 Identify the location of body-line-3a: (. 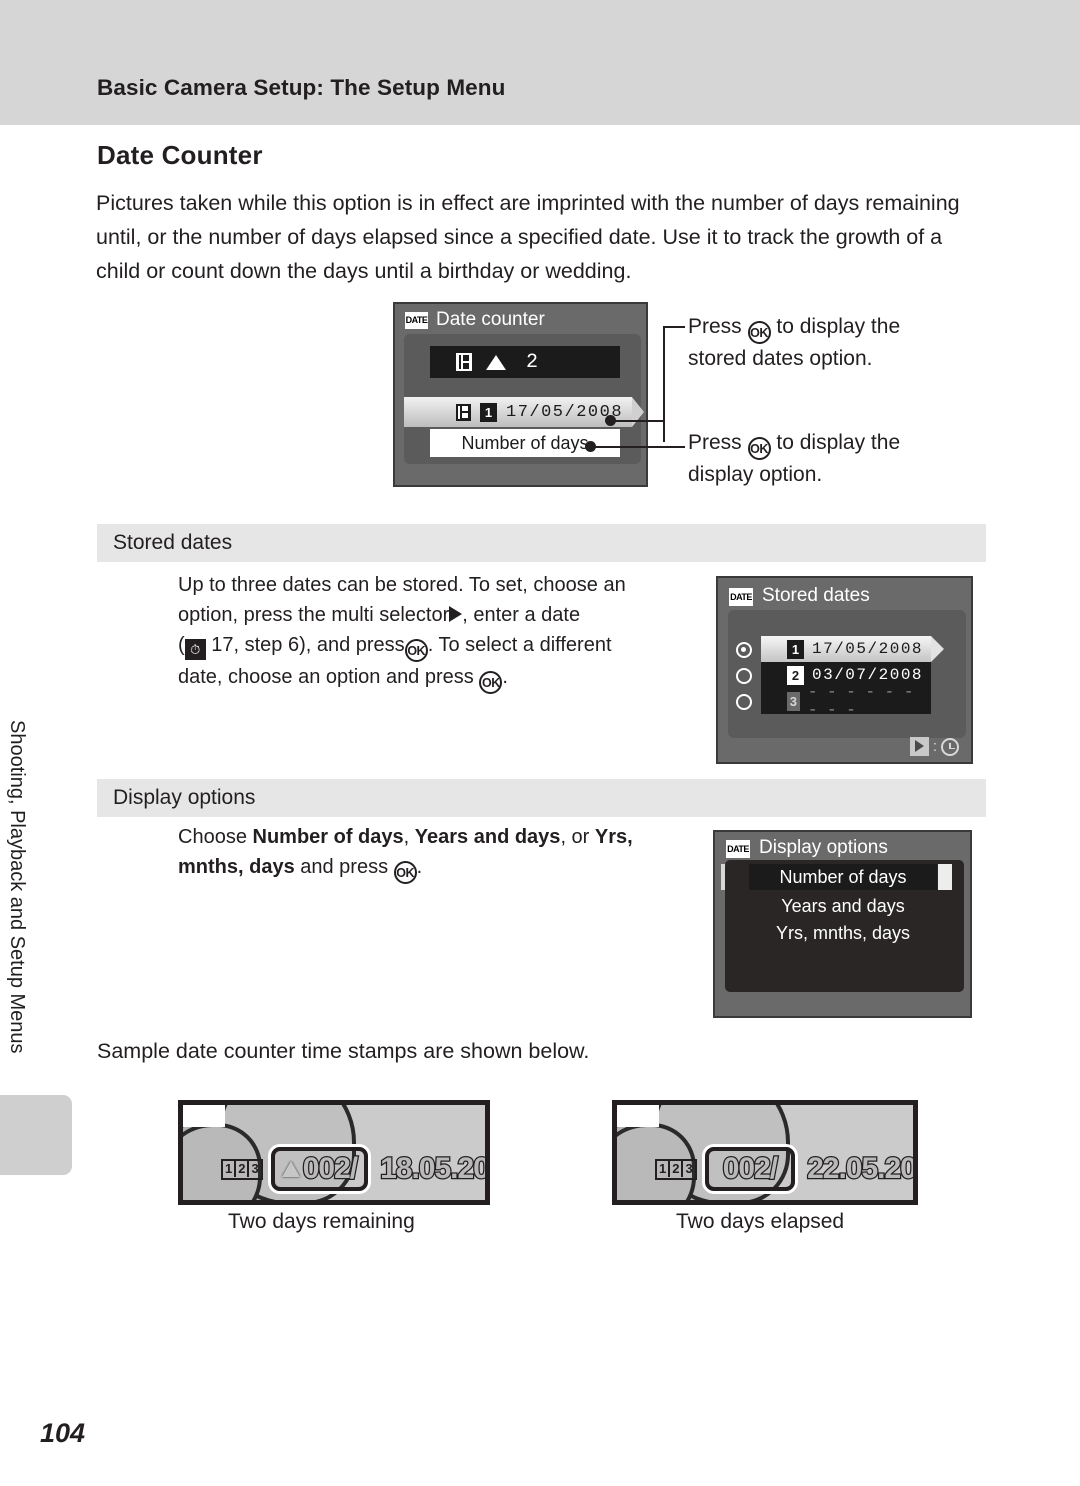
(181, 645).